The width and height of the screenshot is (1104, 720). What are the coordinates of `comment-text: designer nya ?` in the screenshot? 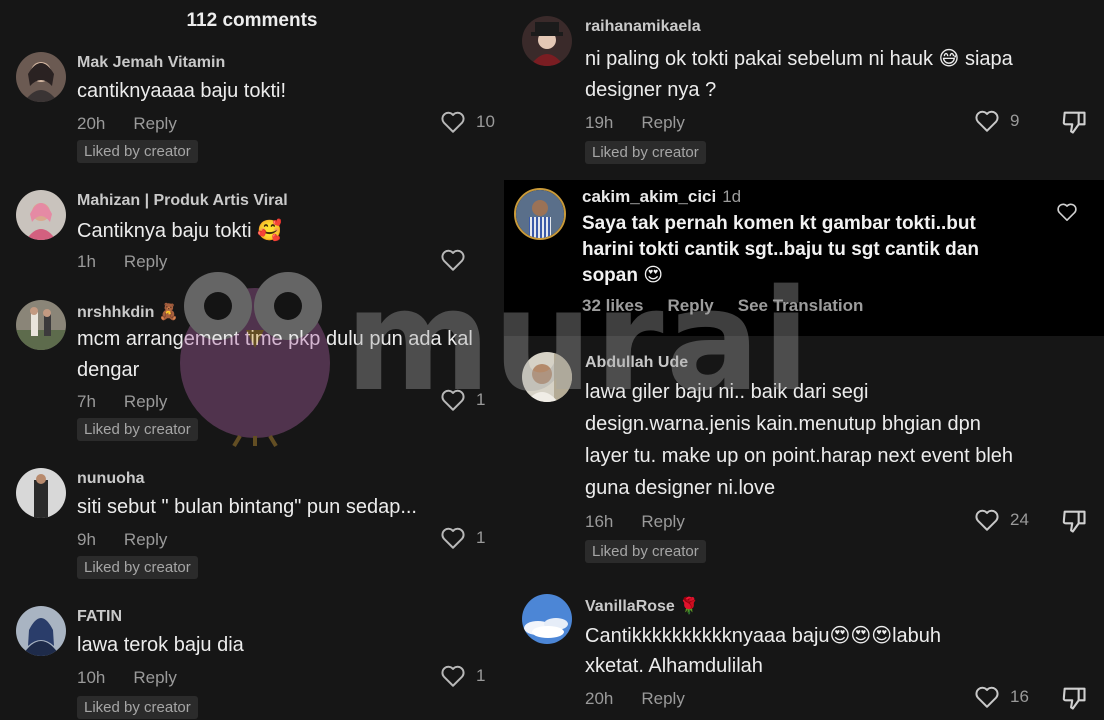 It's located at (651, 90).